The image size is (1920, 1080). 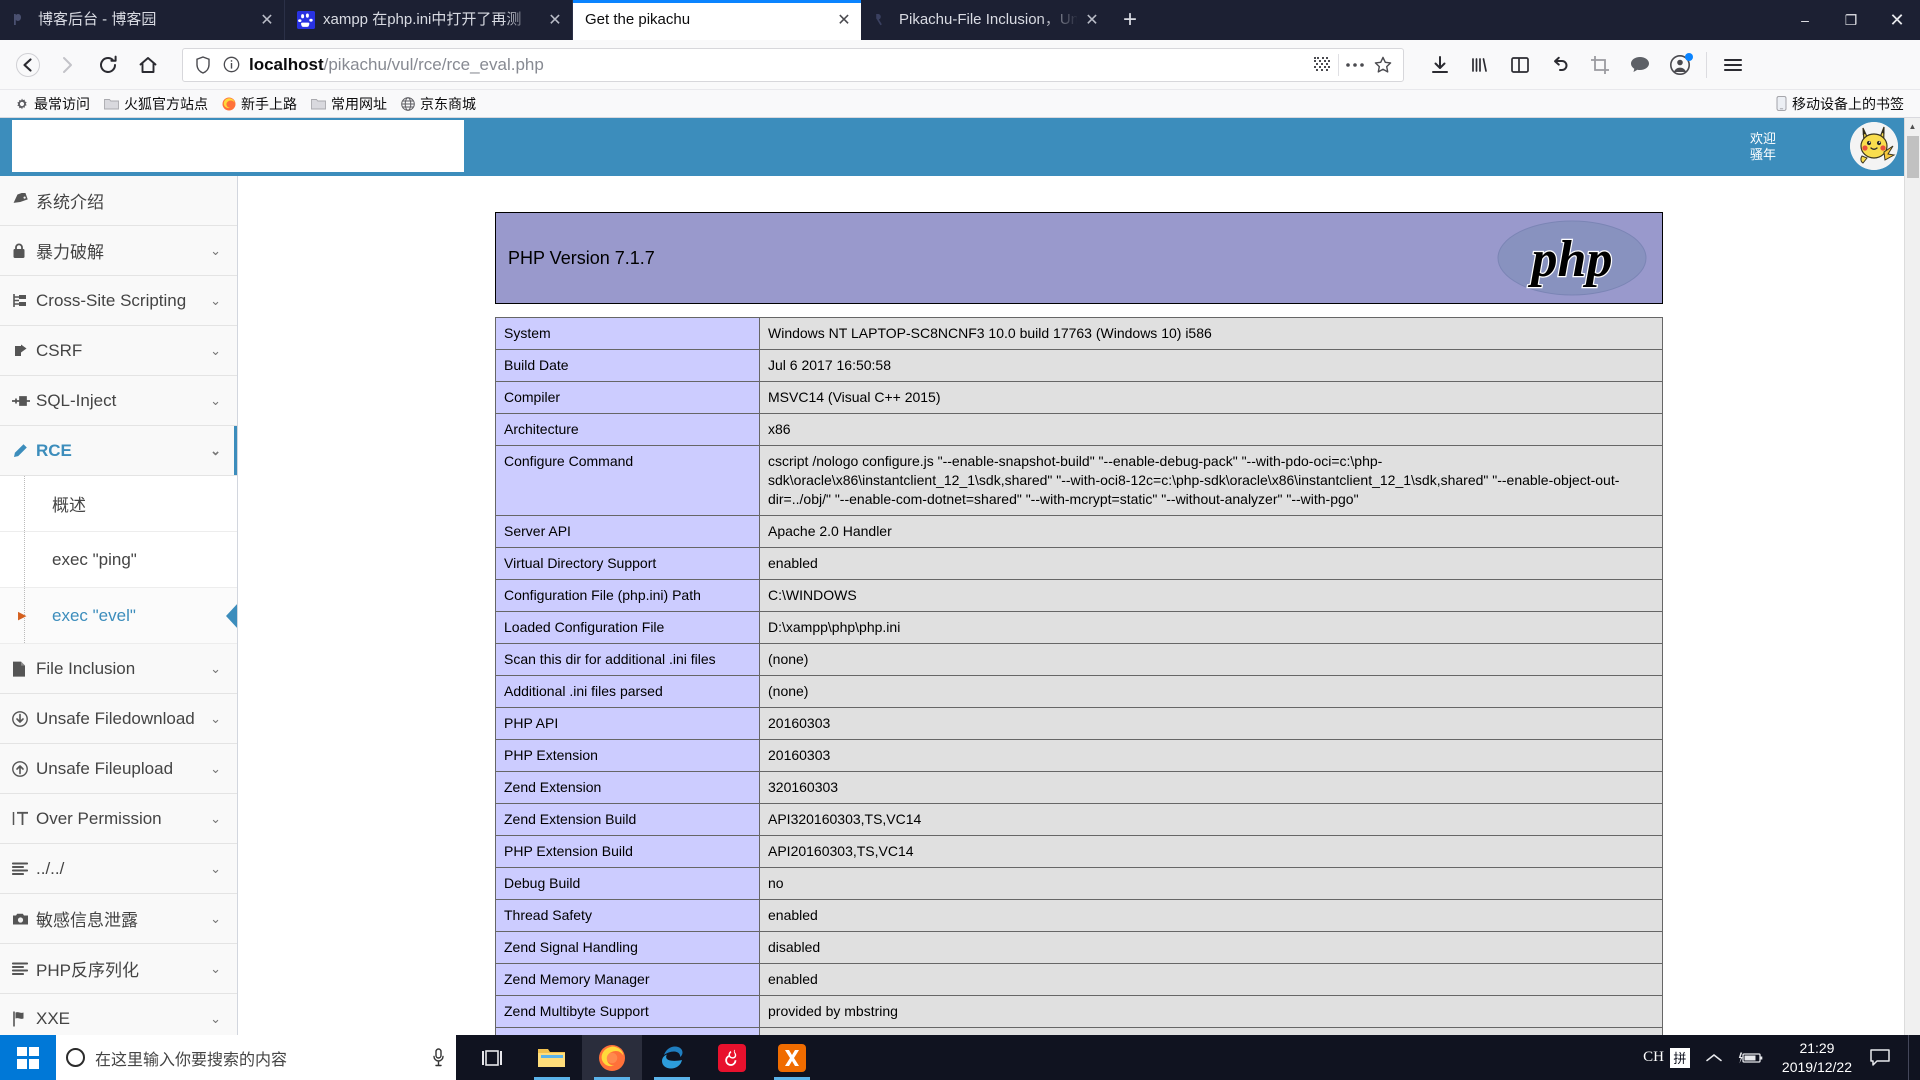 What do you see at coordinates (142, 20) in the screenshot?
I see `browser-tab-1: 博客后台 - 博客园 ✕` at bounding box center [142, 20].